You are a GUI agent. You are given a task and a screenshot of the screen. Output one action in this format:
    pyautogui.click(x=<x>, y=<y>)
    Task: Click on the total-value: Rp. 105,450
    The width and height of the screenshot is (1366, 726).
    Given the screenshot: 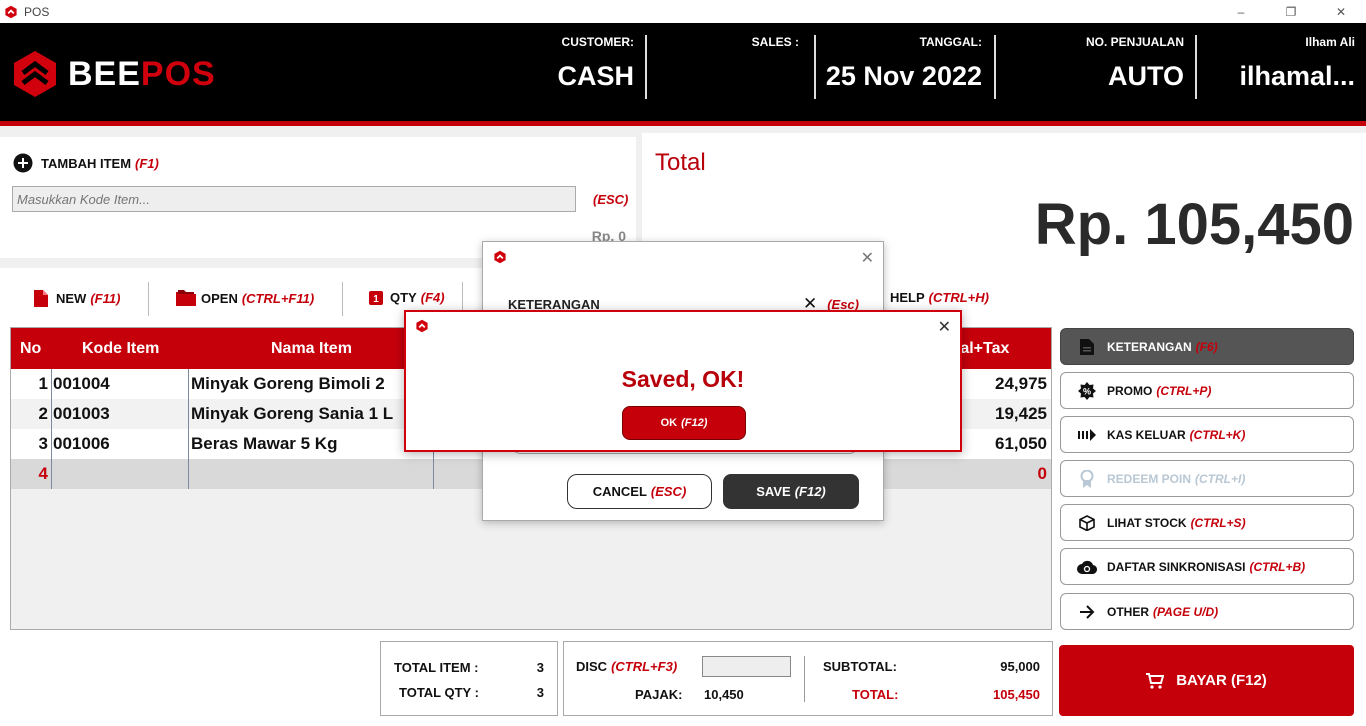 What is the action you would take?
    pyautogui.click(x=1194, y=224)
    